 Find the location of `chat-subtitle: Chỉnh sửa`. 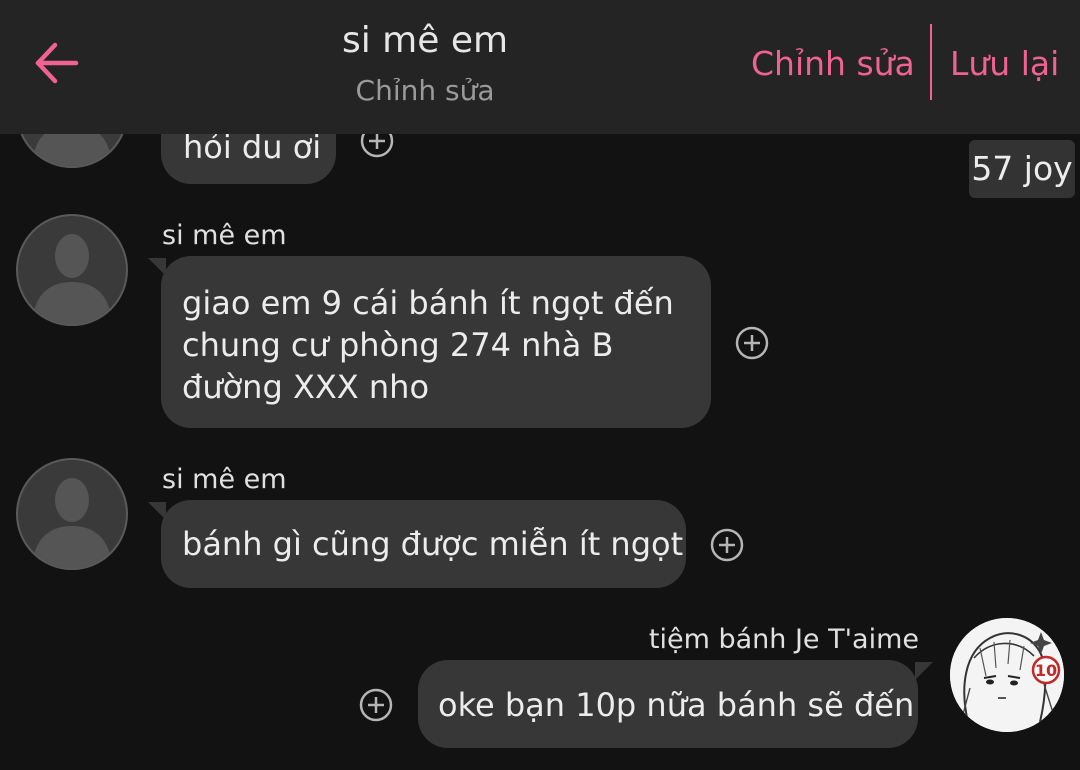

chat-subtitle: Chỉnh sửa is located at coordinates (425, 90).